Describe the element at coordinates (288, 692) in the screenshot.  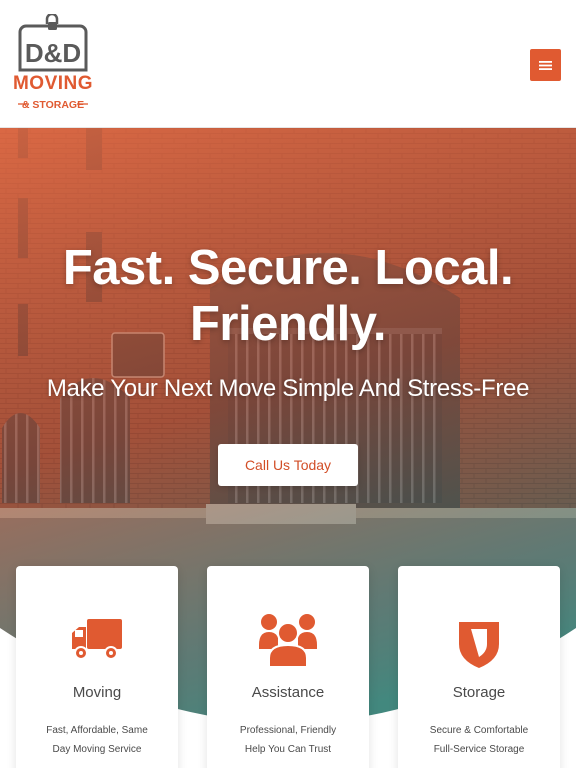
I see `service-title: Assistance` at that location.